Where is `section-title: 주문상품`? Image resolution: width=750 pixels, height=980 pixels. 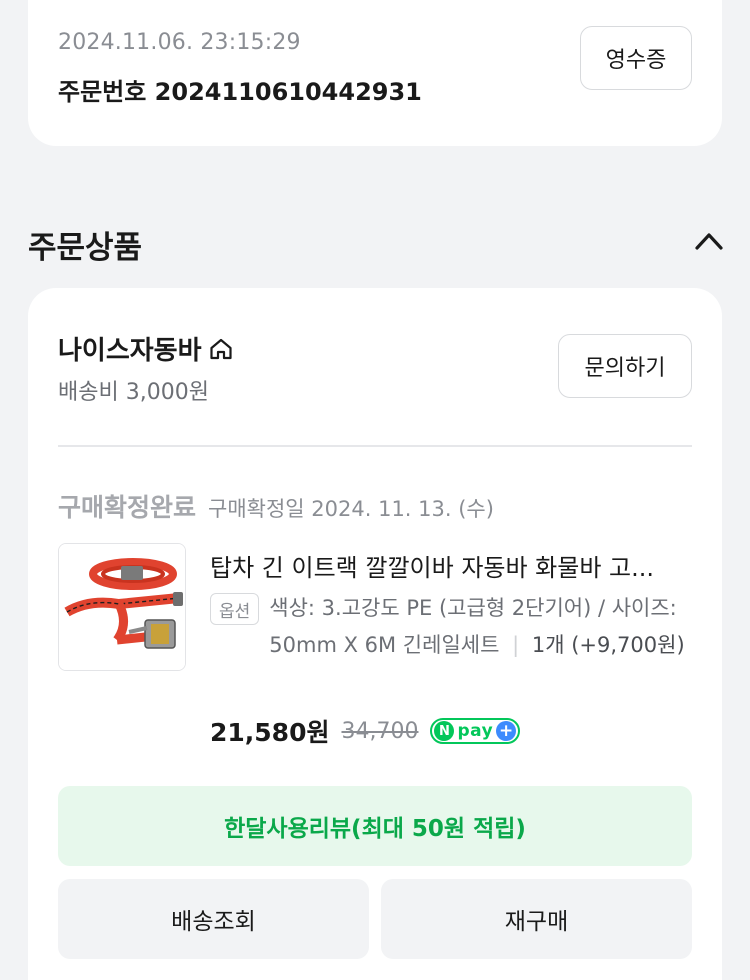 section-title: 주문상품 is located at coordinates (85, 248).